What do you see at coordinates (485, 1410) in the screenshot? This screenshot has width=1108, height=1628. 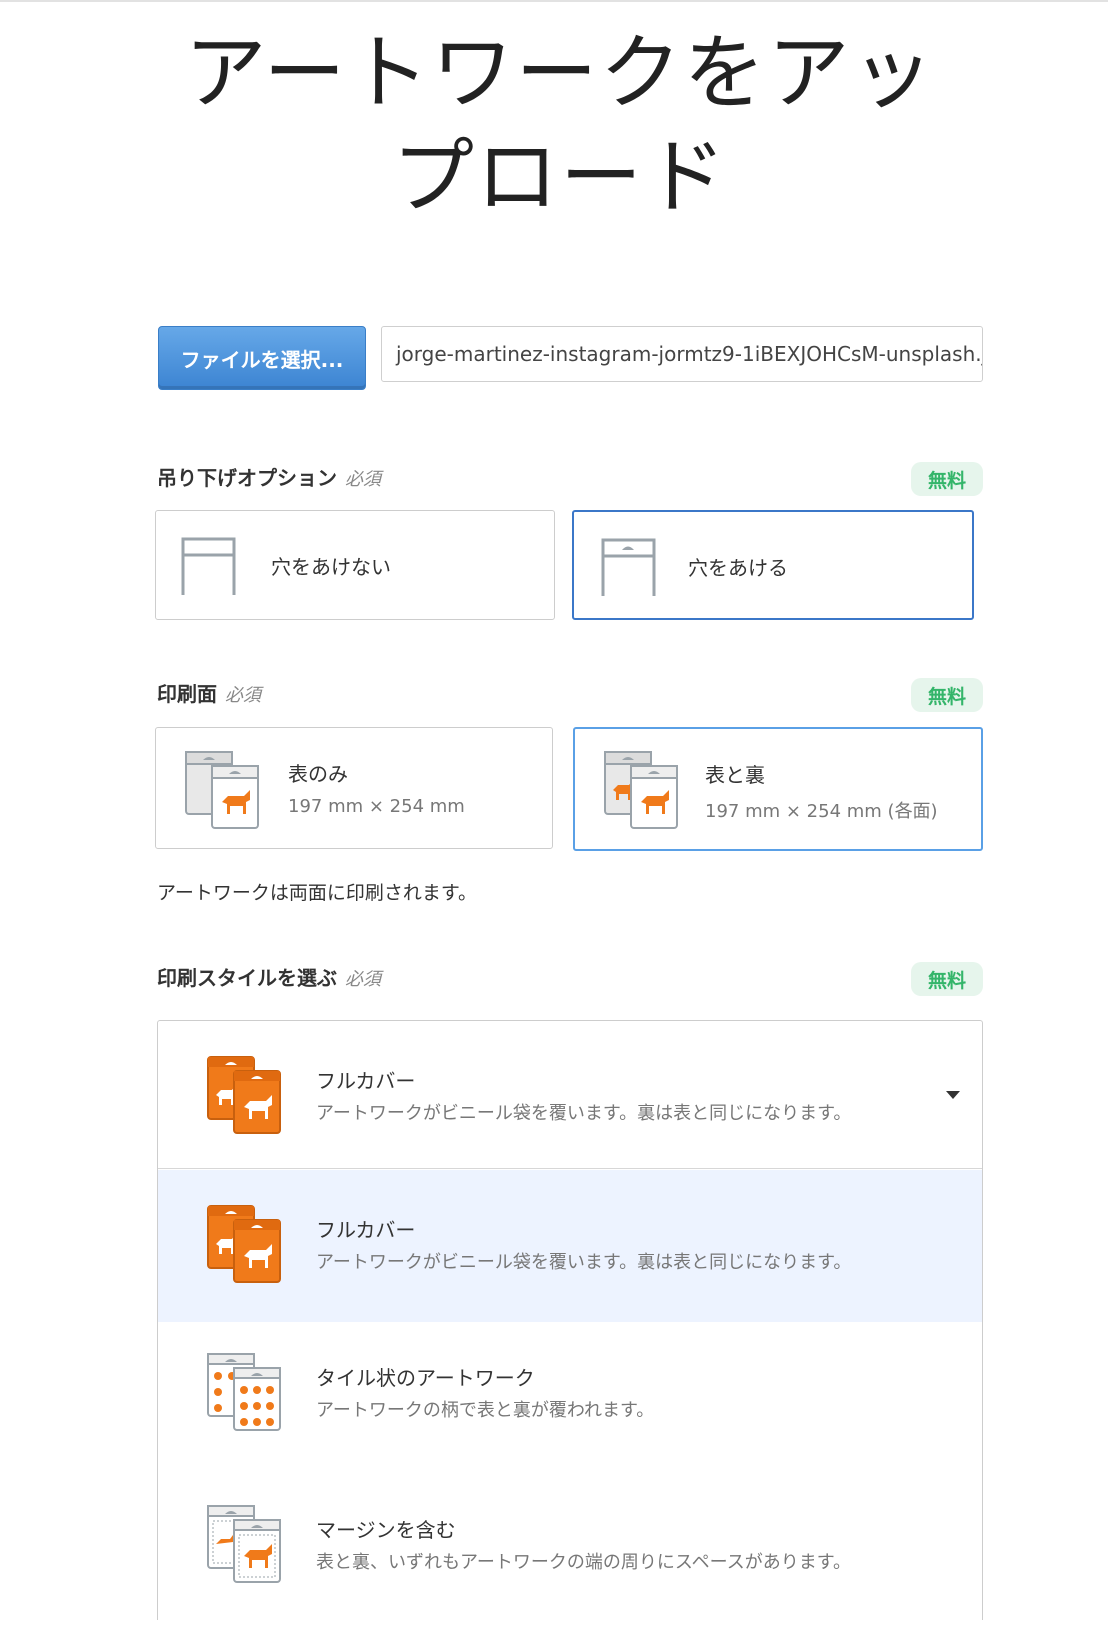 I see `style-option-desc: アートワークの柄で表と裏が覆われます。` at bounding box center [485, 1410].